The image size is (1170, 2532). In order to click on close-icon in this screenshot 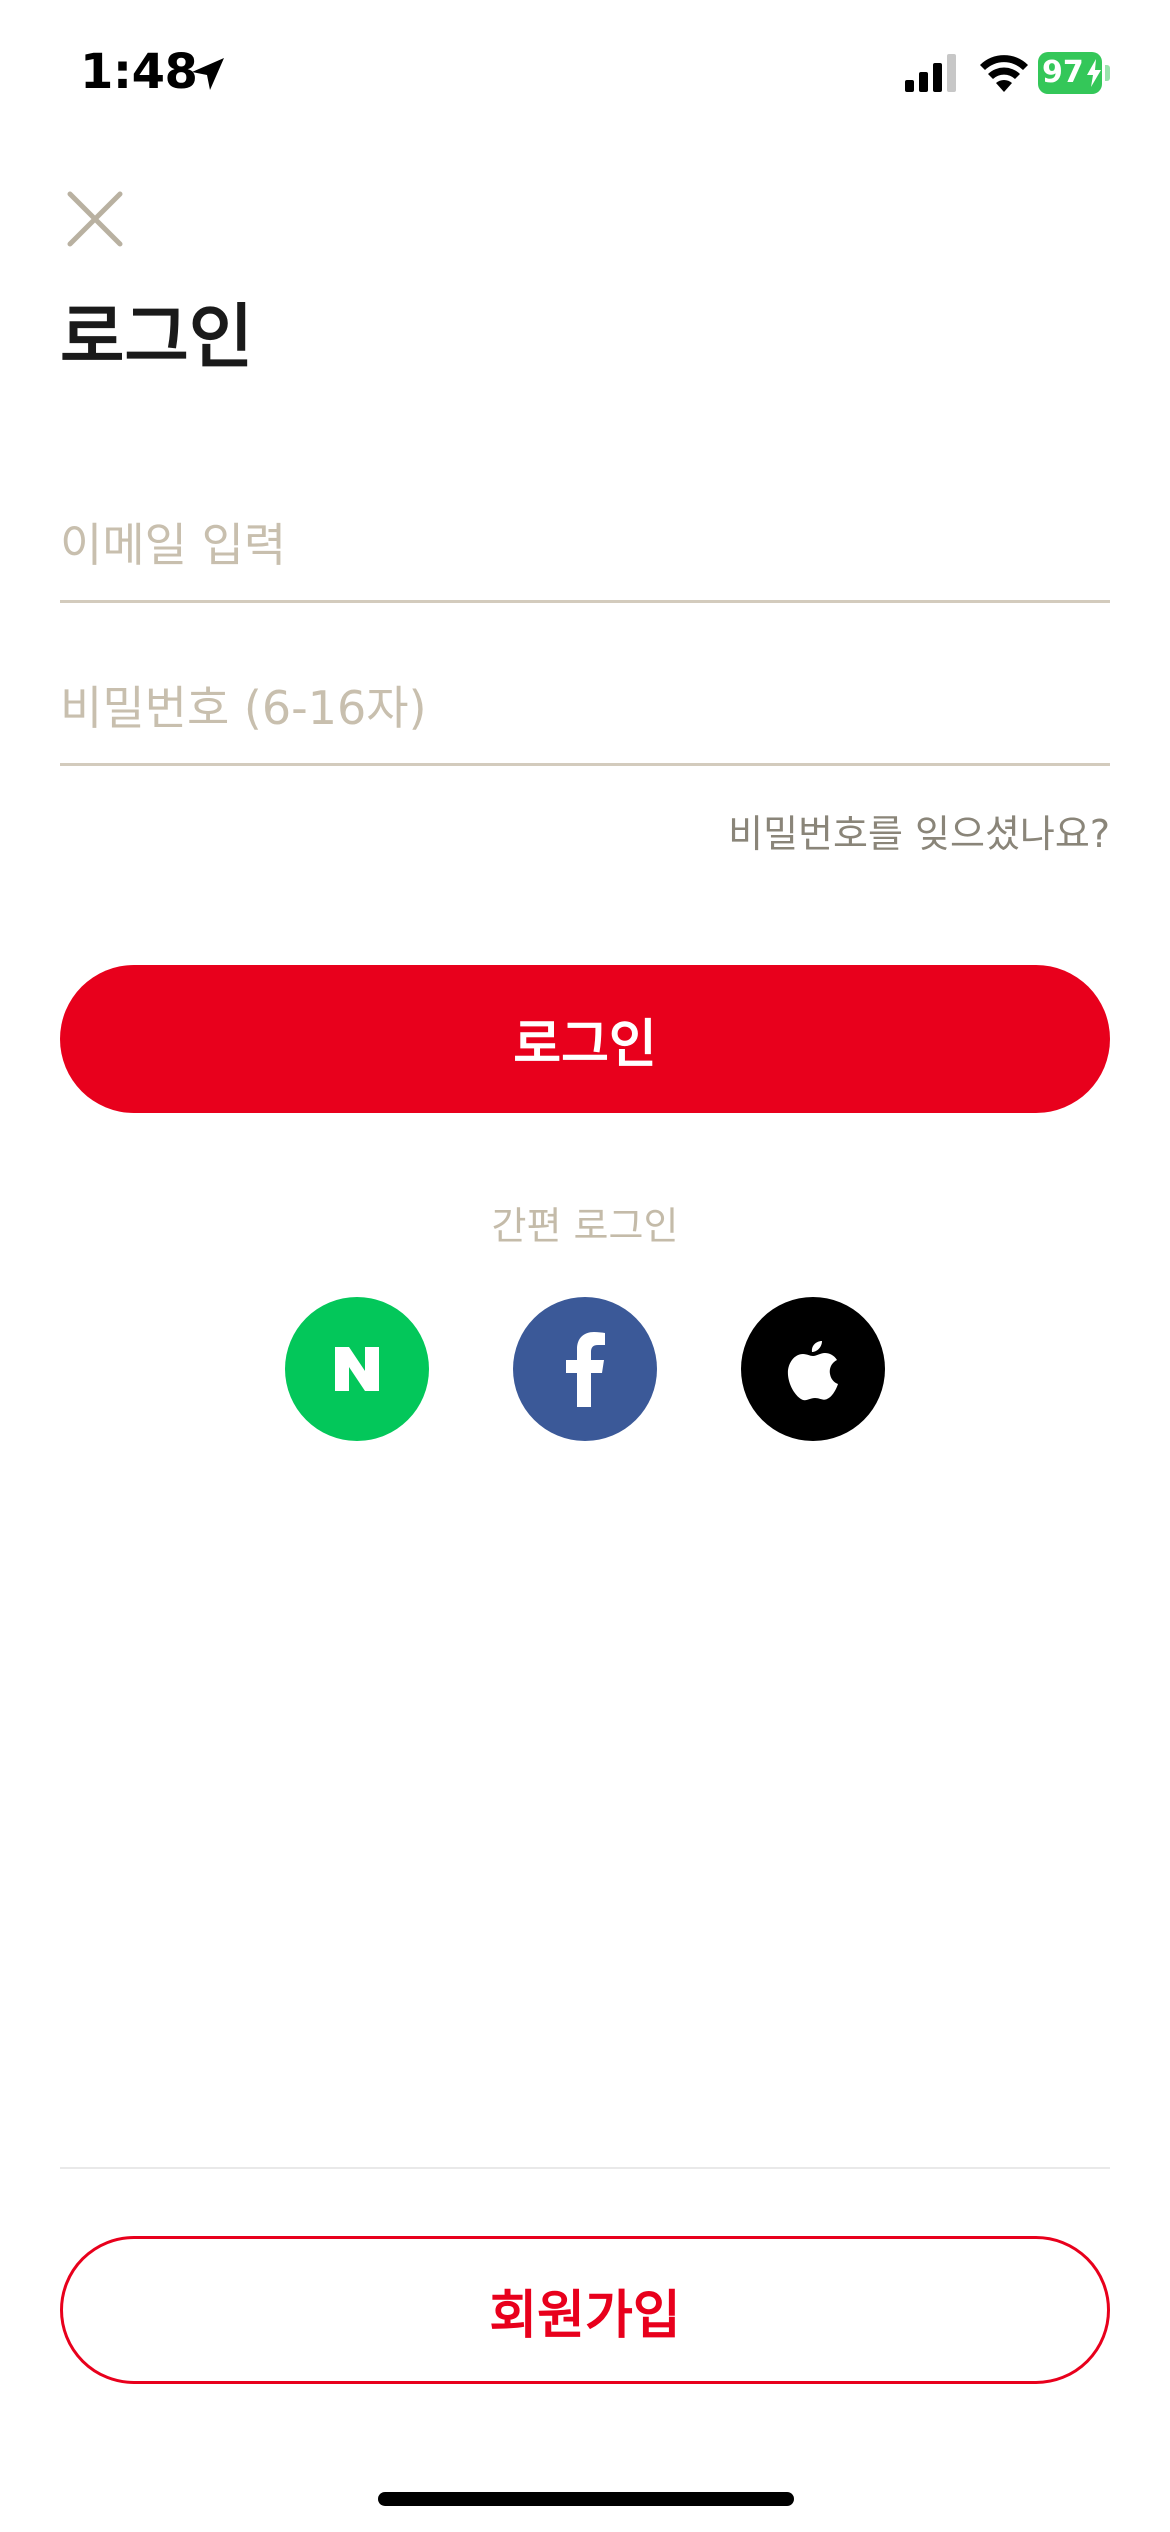, I will do `click(95, 219)`.